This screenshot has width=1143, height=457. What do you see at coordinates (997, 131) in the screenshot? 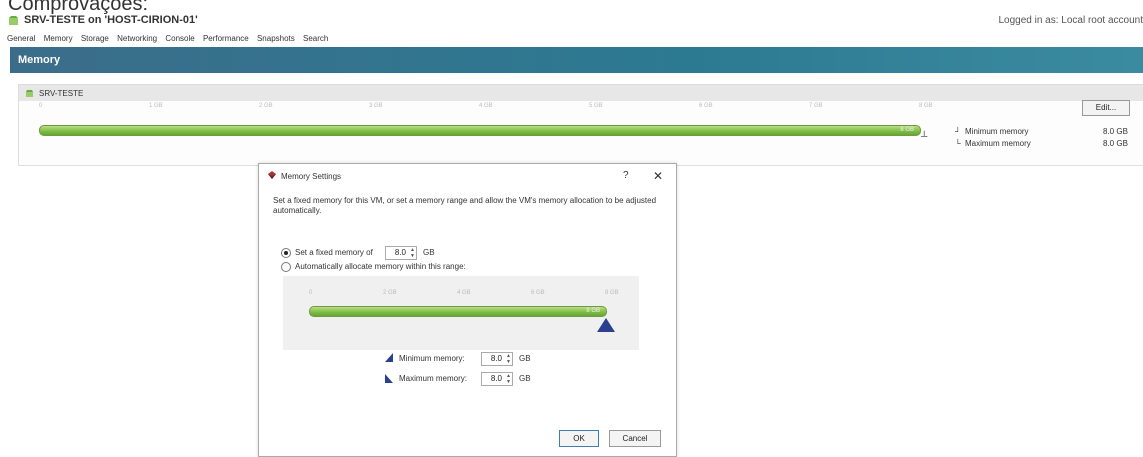
I see `min-memory-legend-label: Minimum memory` at bounding box center [997, 131].